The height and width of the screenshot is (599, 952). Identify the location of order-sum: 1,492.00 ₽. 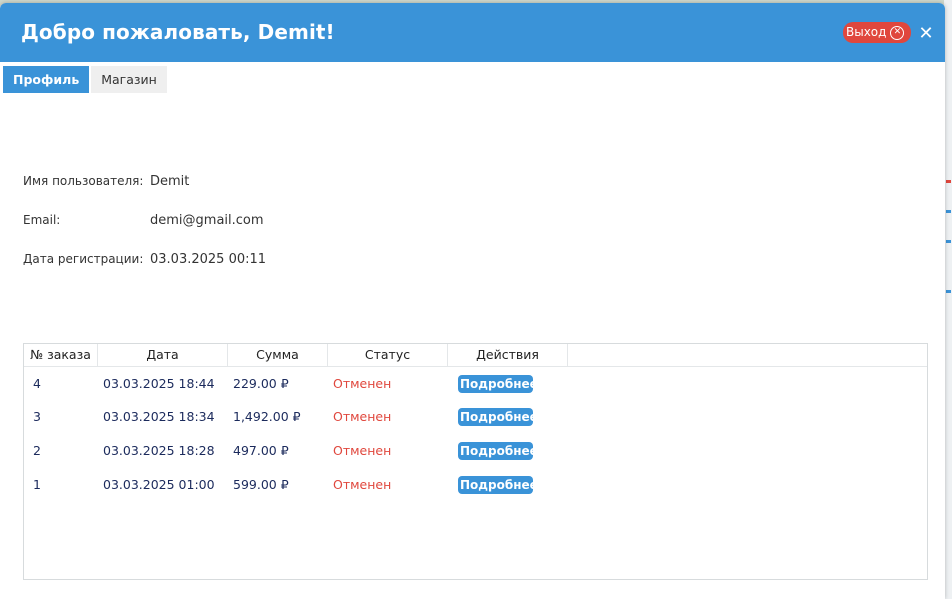
(267, 416).